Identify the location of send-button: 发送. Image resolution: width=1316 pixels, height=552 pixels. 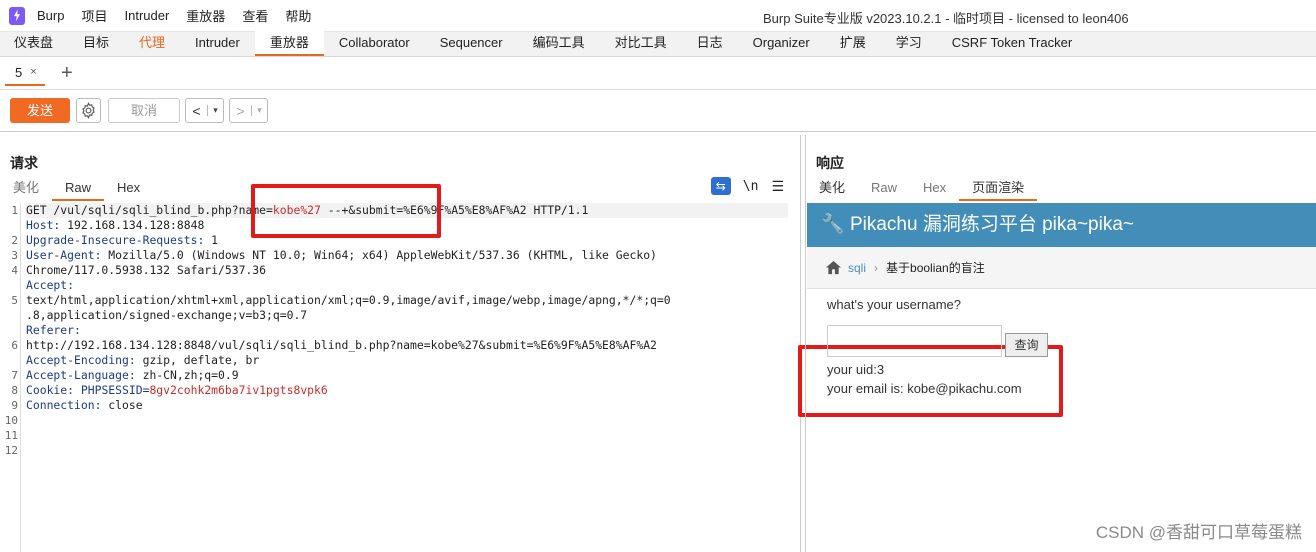
(40, 110).